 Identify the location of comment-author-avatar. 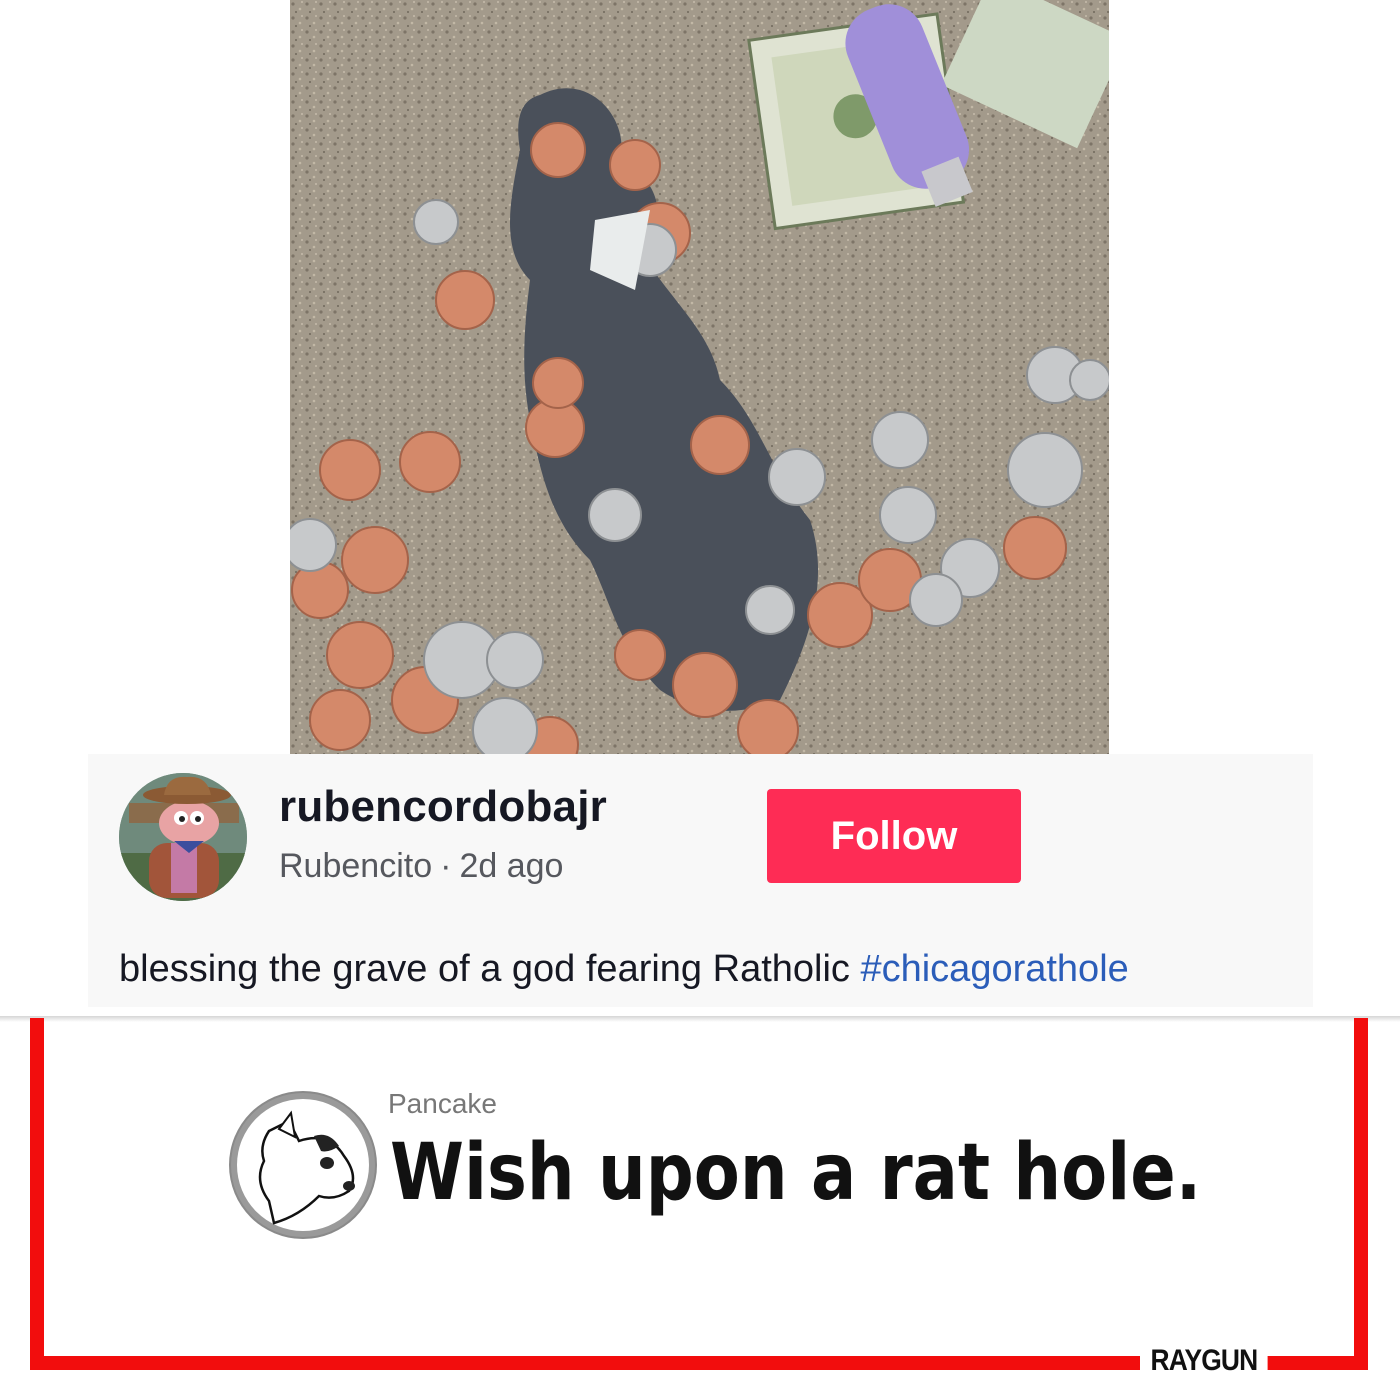
(303, 1165).